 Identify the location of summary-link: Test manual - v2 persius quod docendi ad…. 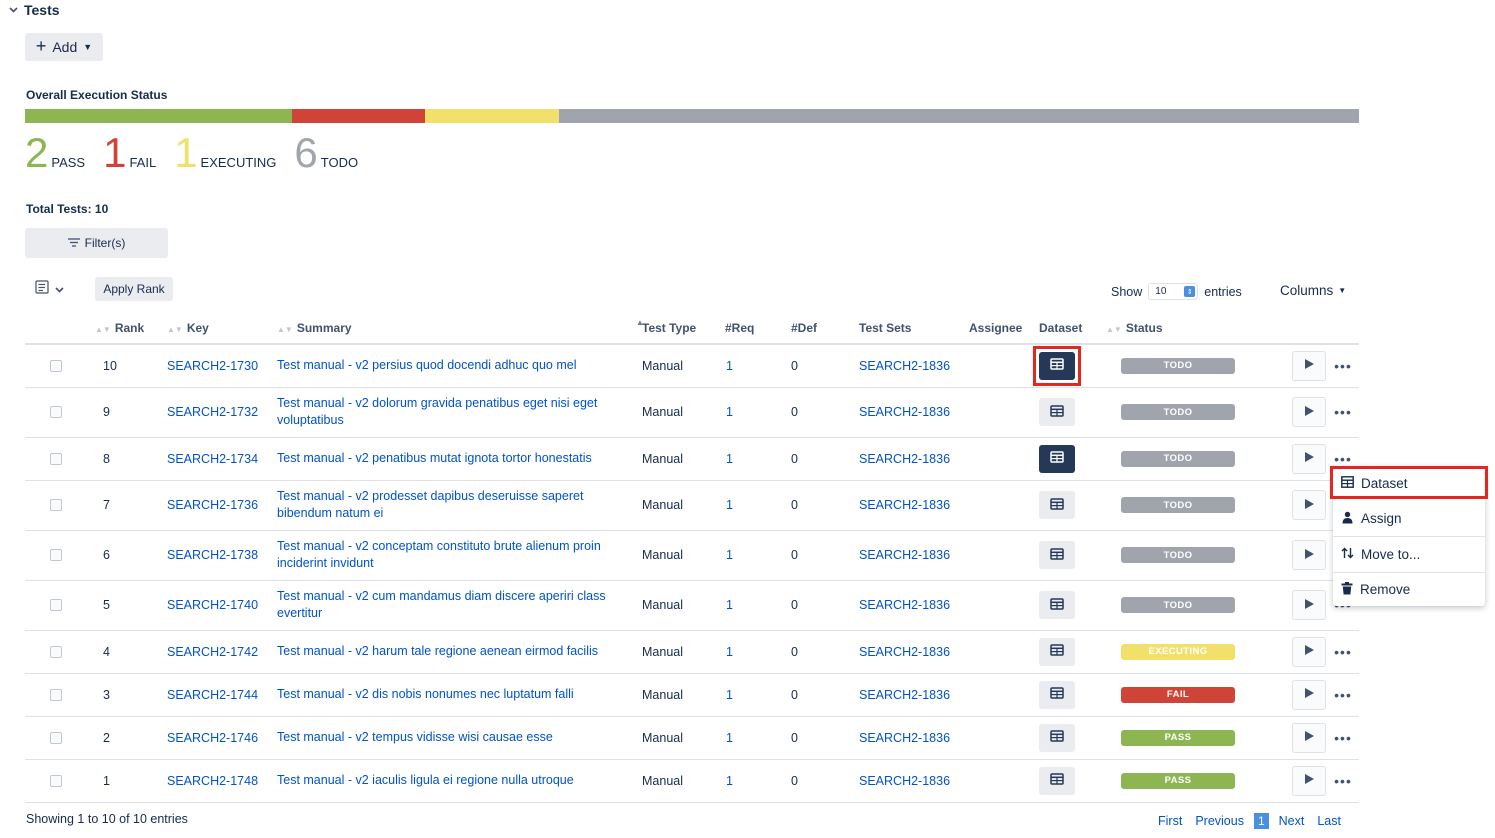
(427, 365).